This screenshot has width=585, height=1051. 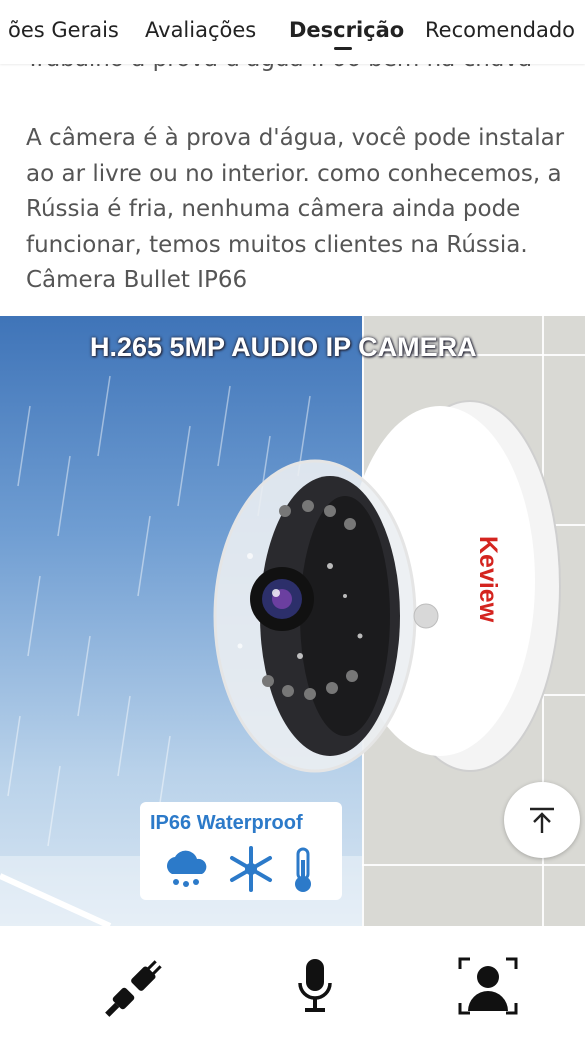 I want to click on tab-description: Descrição, so click(x=346, y=30).